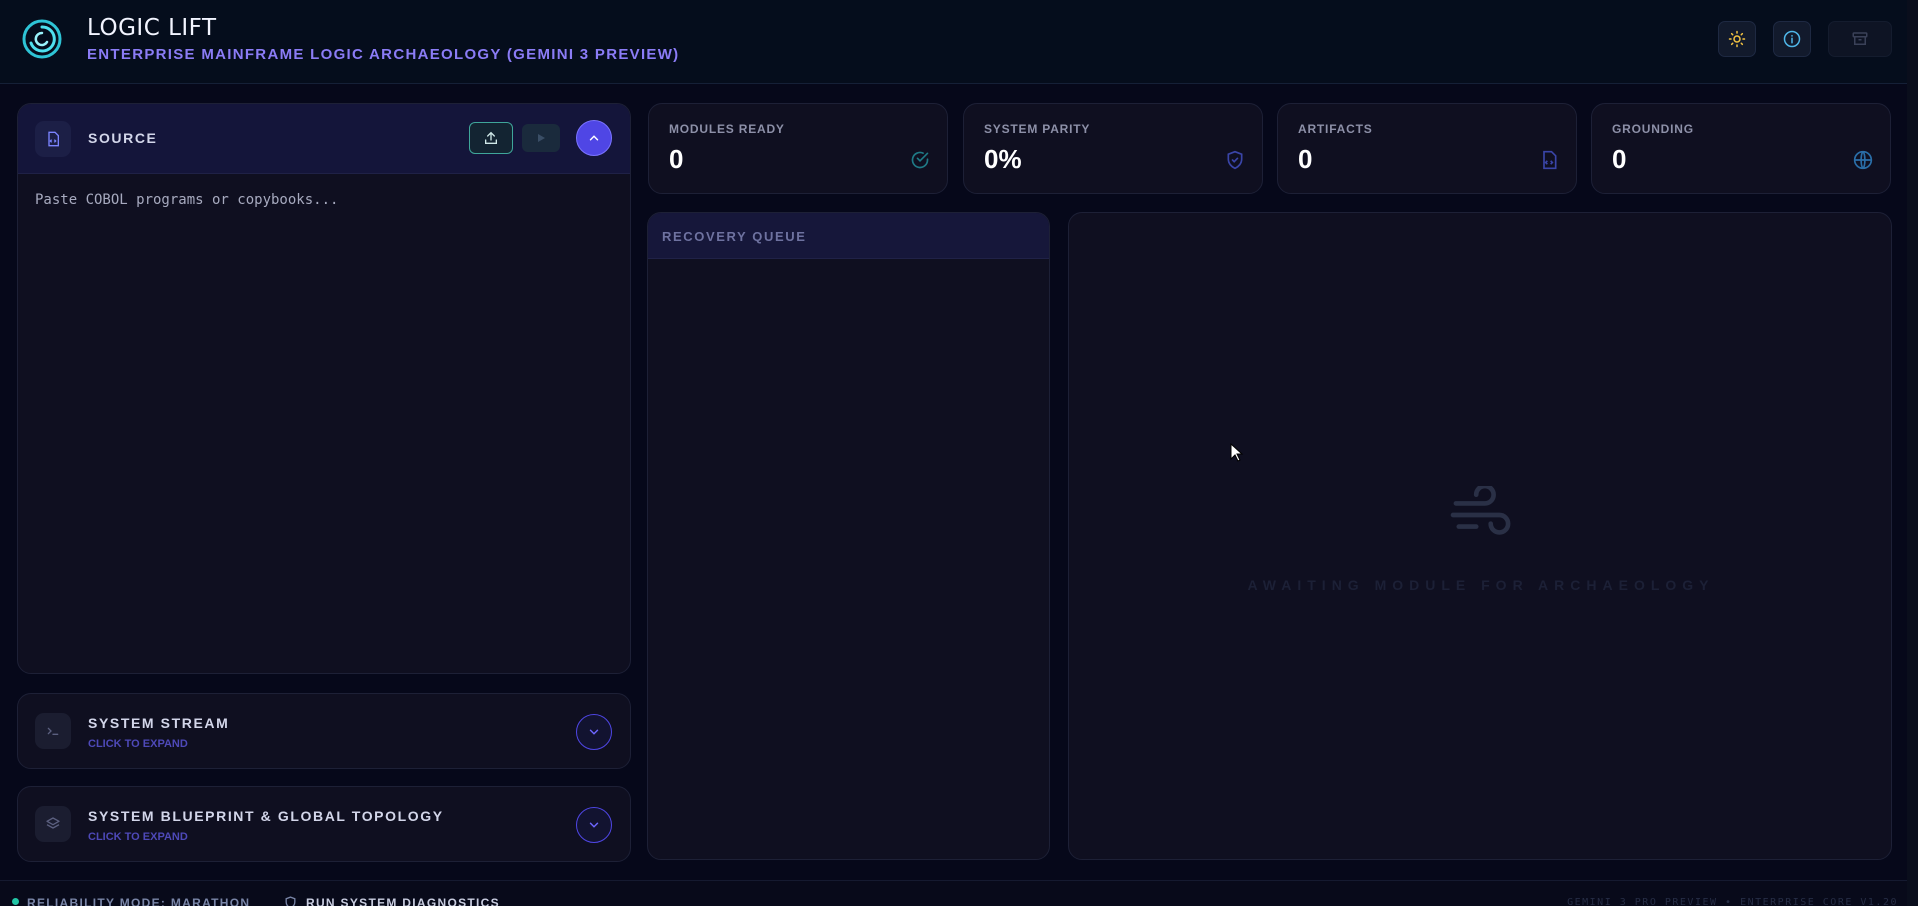 The width and height of the screenshot is (1918, 906). I want to click on logo-icon, so click(42, 39).